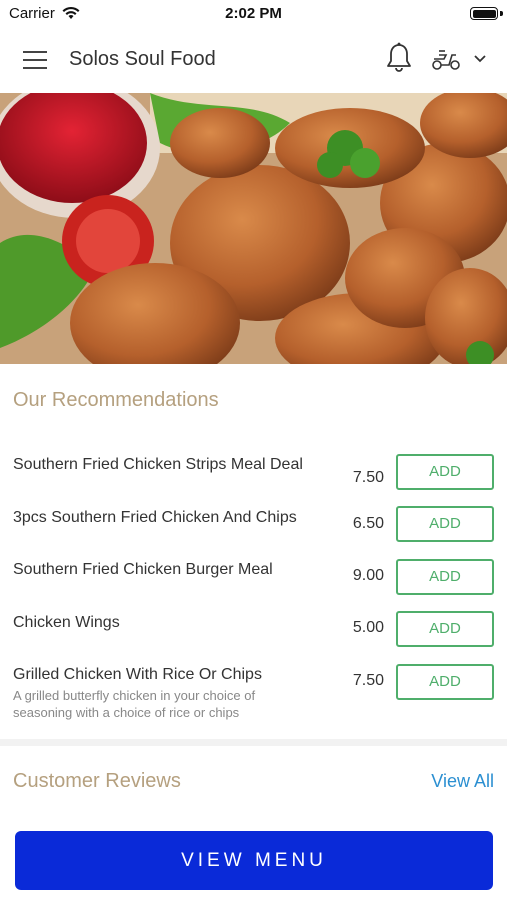  I want to click on battery-tip, so click(501, 13).